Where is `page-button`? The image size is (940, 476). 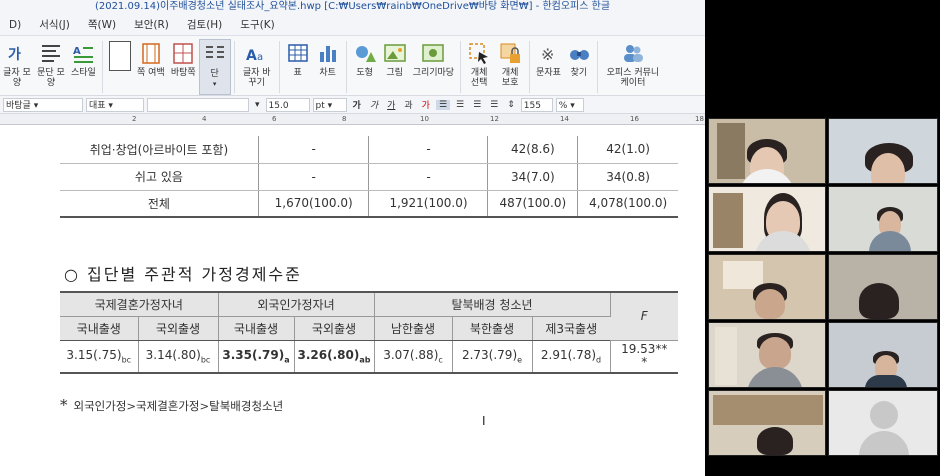
page-button is located at coordinates (120, 67).